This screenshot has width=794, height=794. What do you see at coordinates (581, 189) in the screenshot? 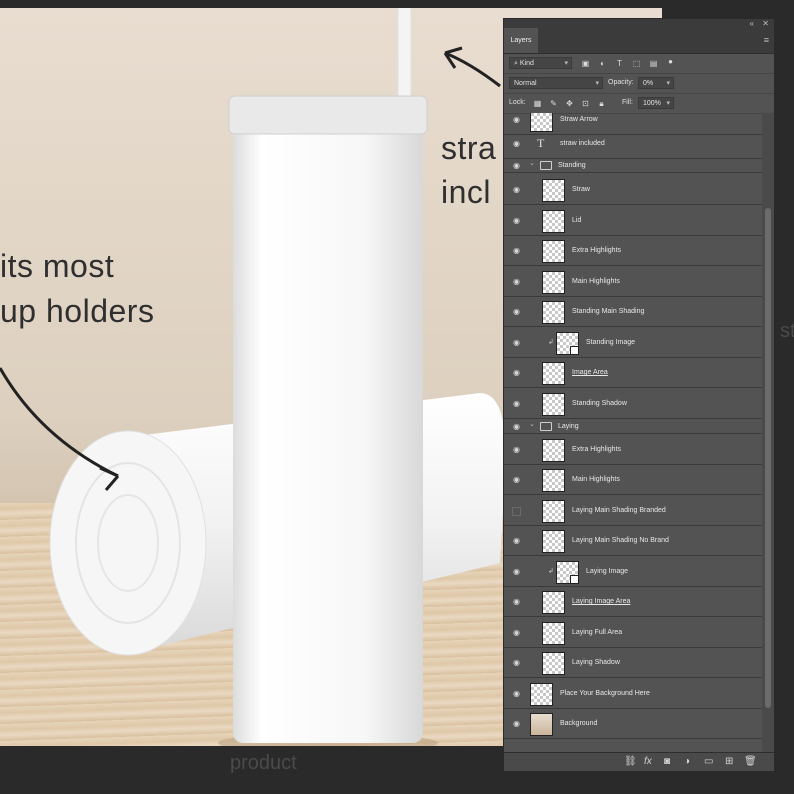
I see `layer-name: Straw` at bounding box center [581, 189].